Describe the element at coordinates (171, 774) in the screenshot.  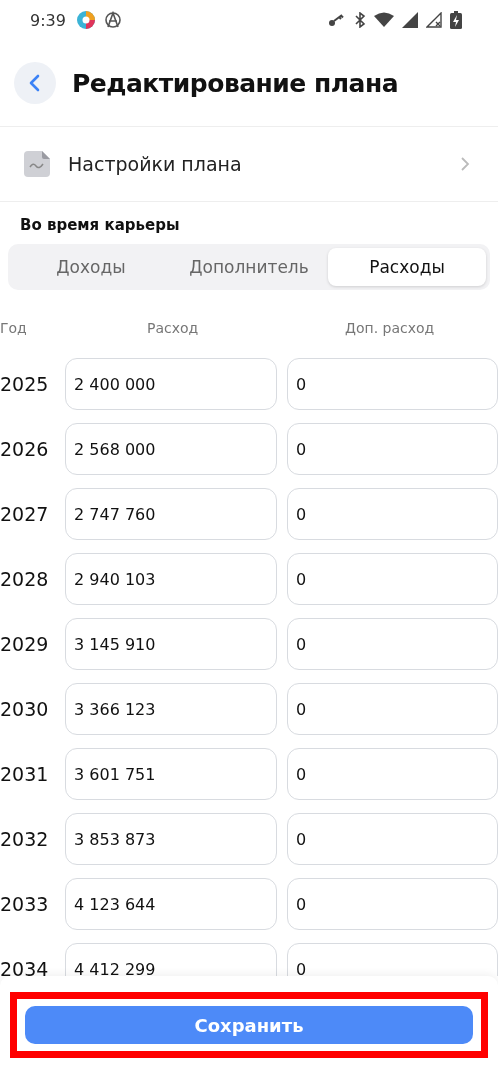
I see `expense-field: 3 601 751` at that location.